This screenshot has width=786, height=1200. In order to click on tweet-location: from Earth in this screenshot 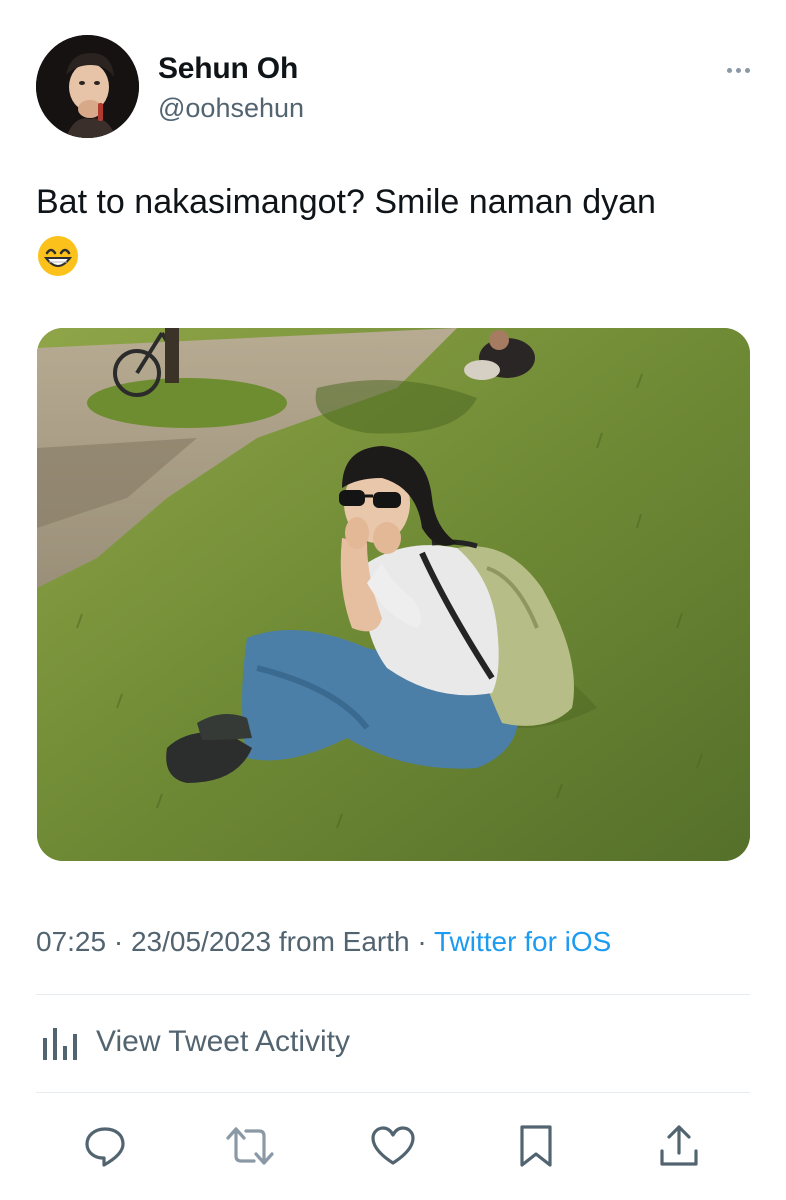, I will do `click(344, 941)`.